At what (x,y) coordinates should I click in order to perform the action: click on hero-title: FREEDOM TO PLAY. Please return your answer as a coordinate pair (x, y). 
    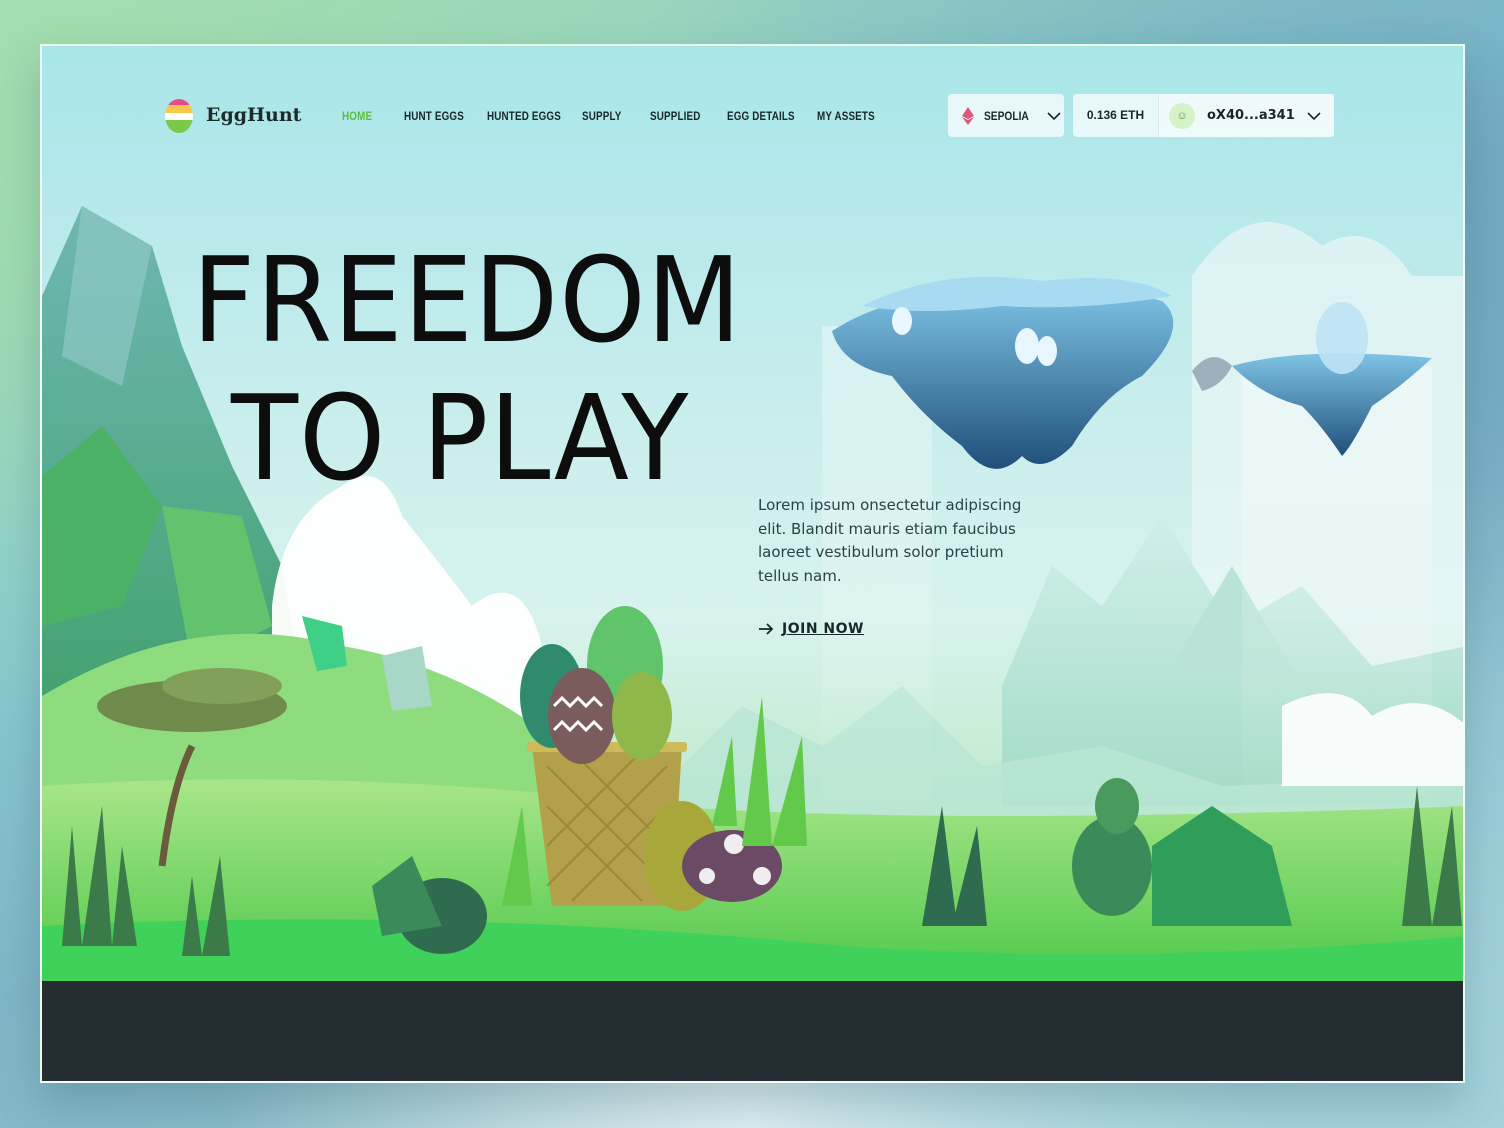
    Looking at the image, I should click on (467, 369).